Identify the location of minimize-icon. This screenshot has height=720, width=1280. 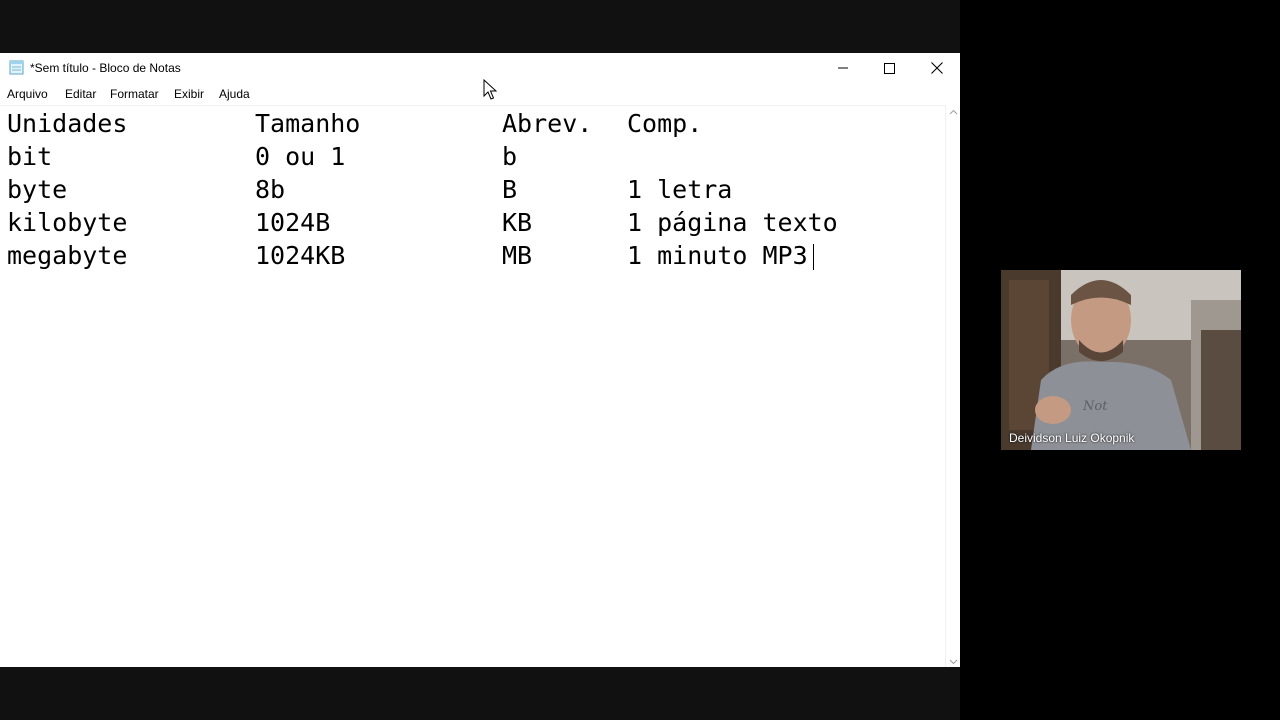
(843, 68).